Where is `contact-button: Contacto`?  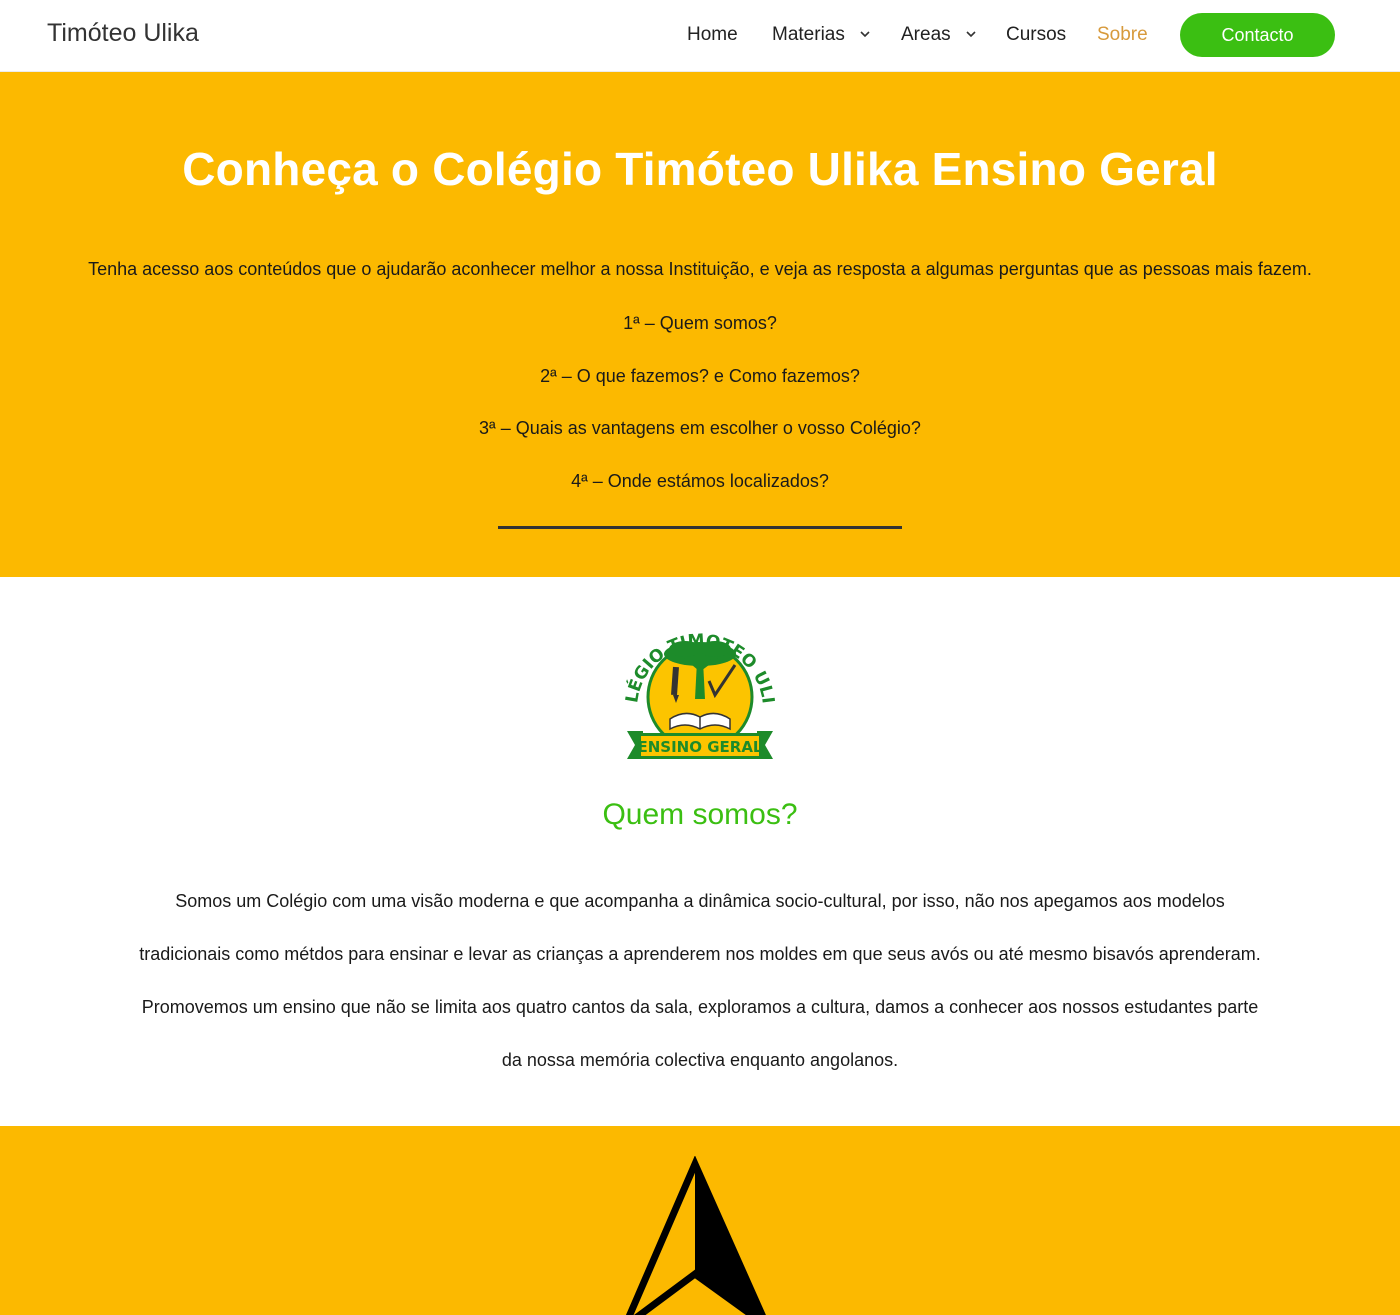
contact-button: Contacto is located at coordinates (1257, 35).